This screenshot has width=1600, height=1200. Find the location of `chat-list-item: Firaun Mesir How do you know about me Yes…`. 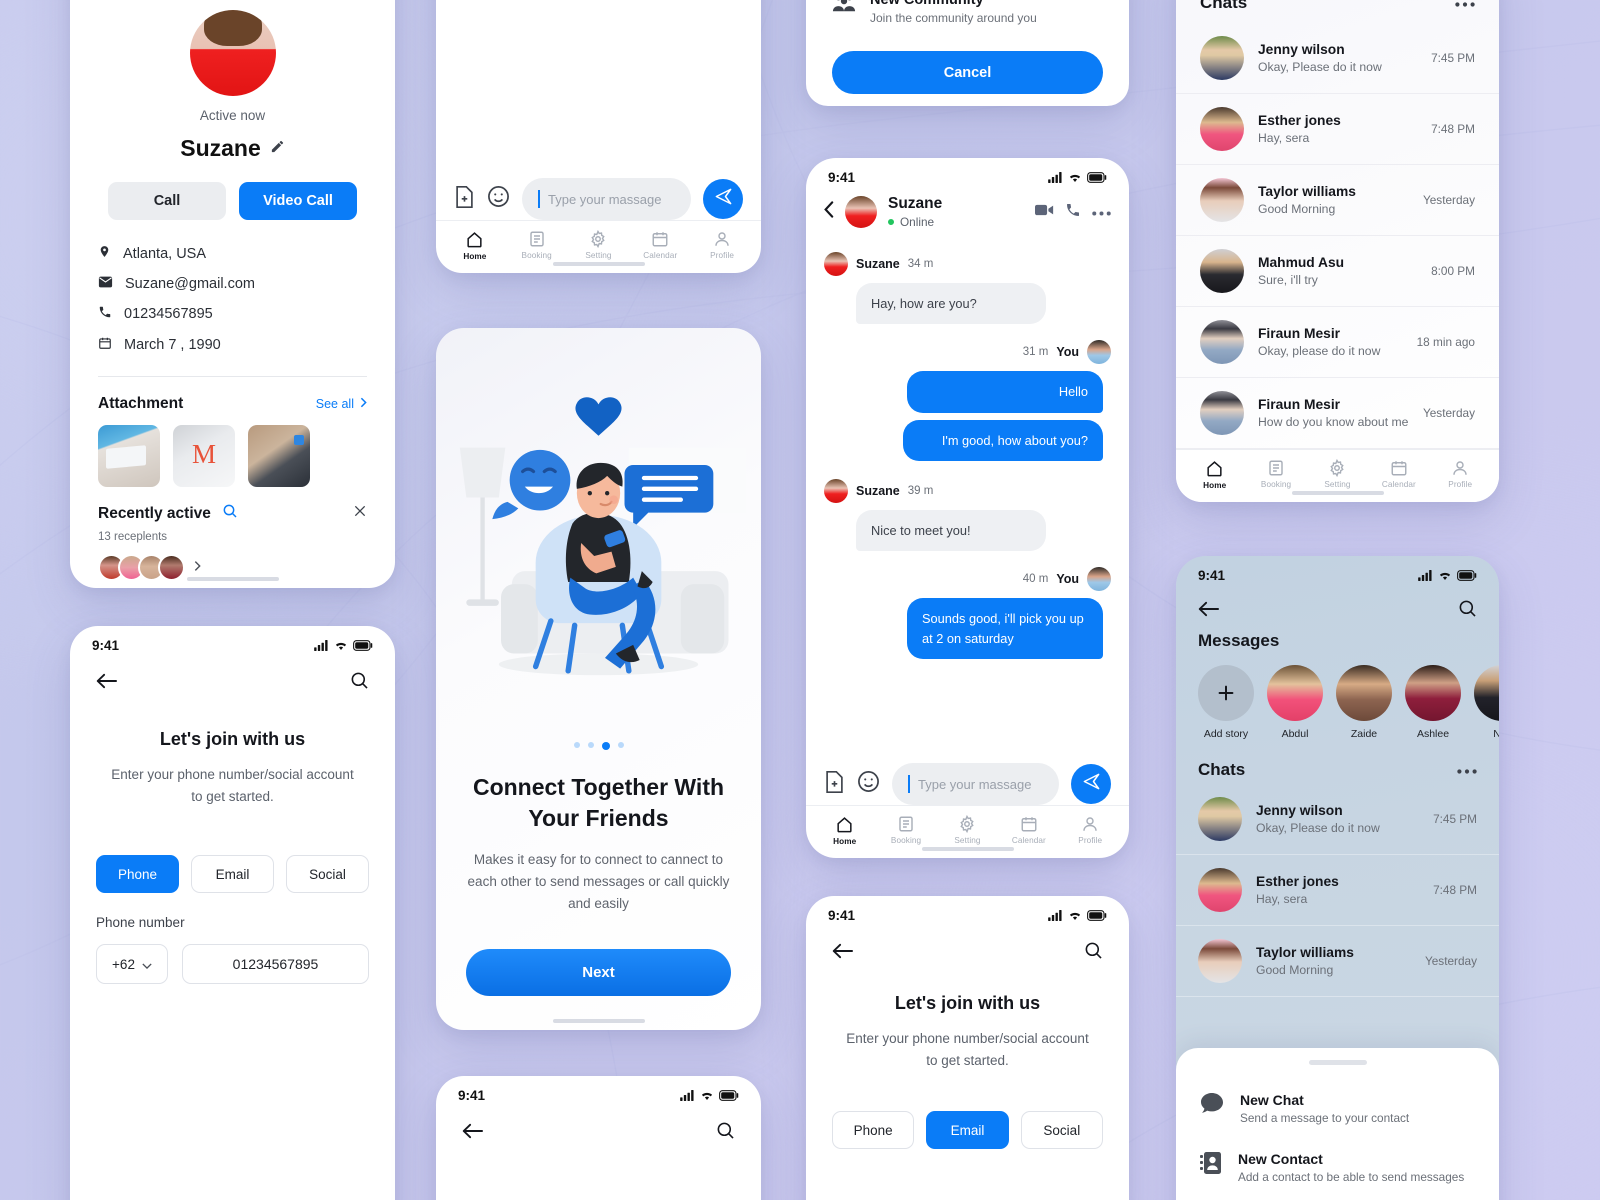

chat-list-item: Firaun Mesir How do you know about me Yes… is located at coordinates (1337, 413).